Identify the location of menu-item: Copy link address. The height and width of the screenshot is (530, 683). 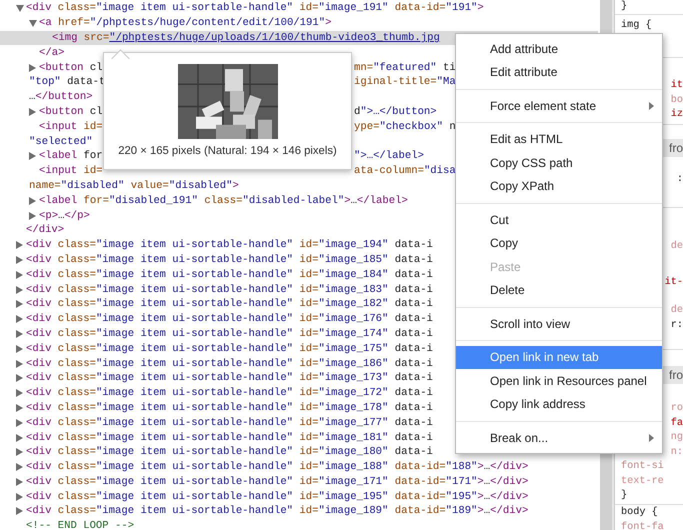
(559, 404).